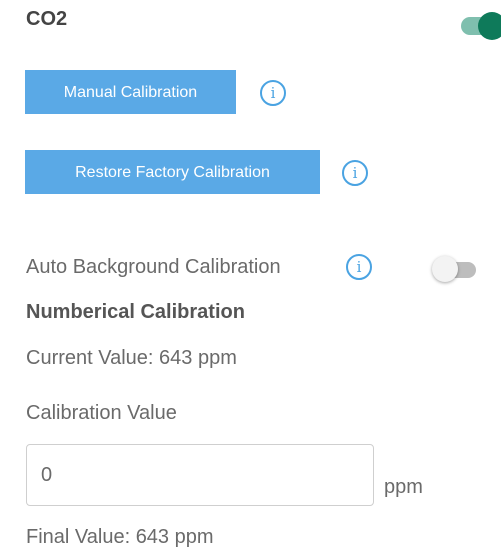 Image resolution: width=501 pixels, height=552 pixels. I want to click on section-title: CO2, so click(47, 19).